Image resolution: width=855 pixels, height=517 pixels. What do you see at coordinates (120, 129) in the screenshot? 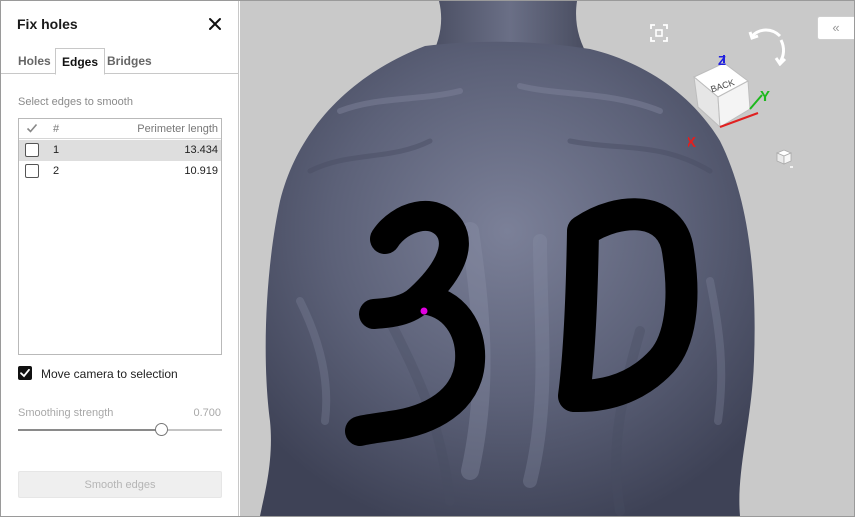
I see `list-header: # Perimeter length` at bounding box center [120, 129].